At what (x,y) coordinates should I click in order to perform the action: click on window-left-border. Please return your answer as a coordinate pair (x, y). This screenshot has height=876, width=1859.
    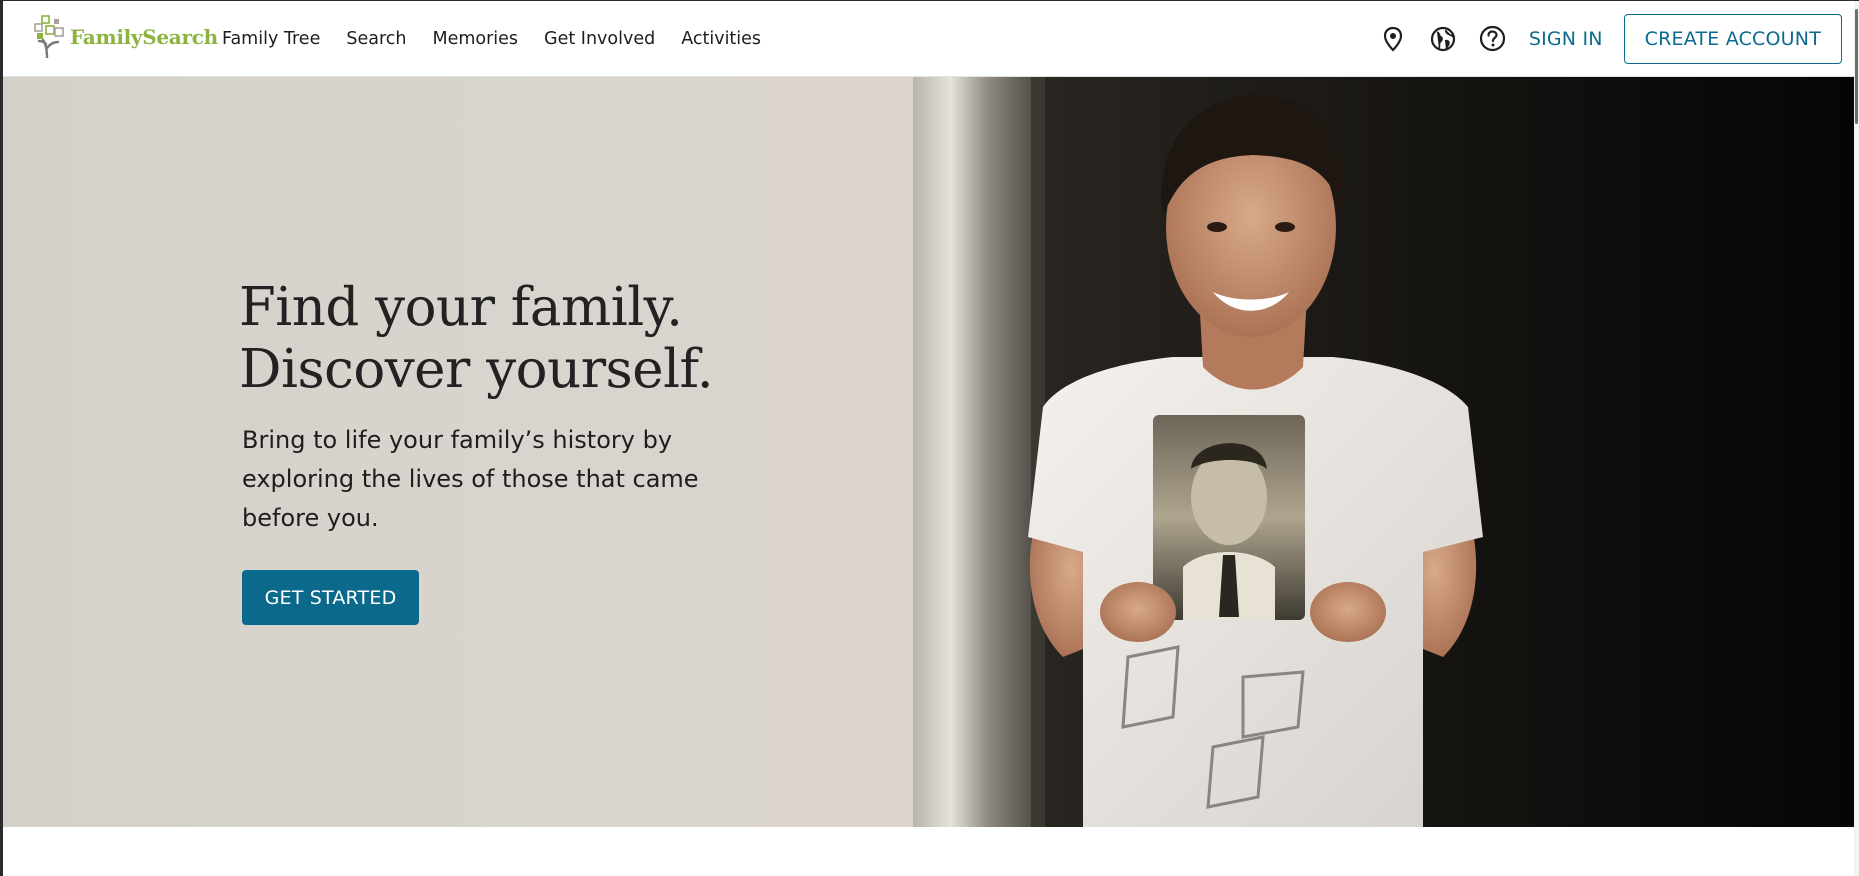
    Looking at the image, I should click on (1, 438).